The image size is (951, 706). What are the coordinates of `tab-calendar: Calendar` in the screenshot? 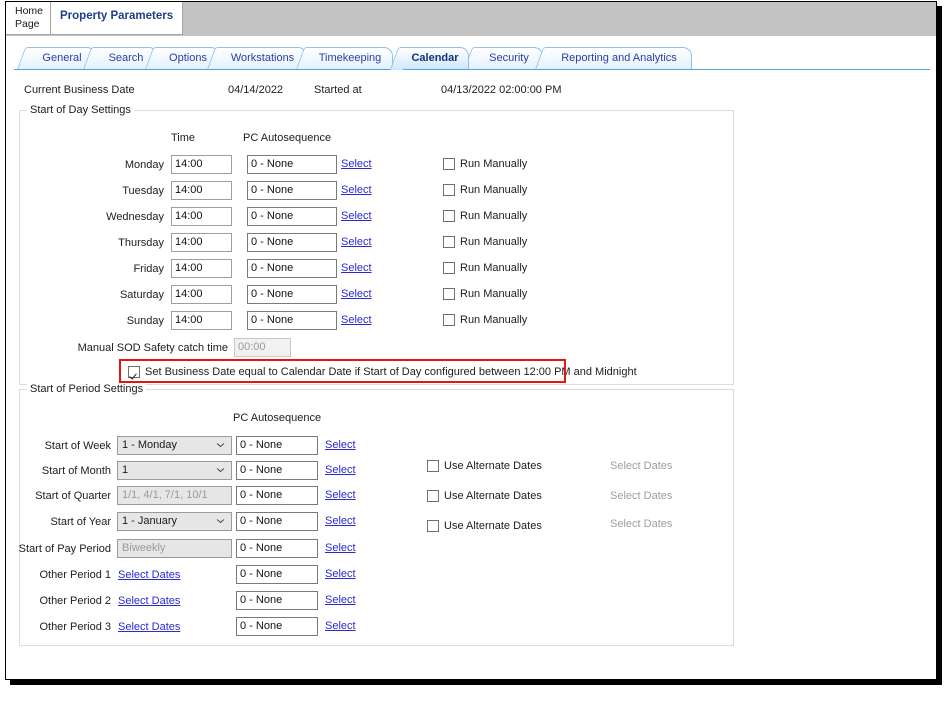 It's located at (429, 58).